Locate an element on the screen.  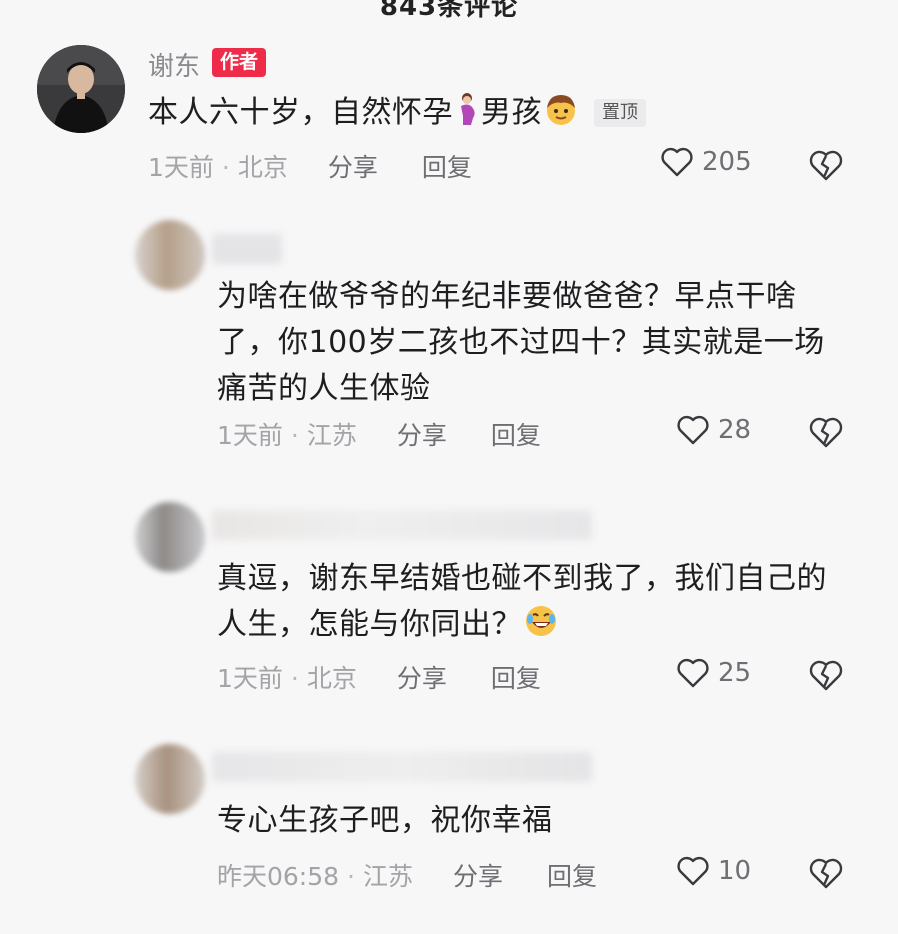
comment-count-title: 843条评论 is located at coordinates (449, 11).